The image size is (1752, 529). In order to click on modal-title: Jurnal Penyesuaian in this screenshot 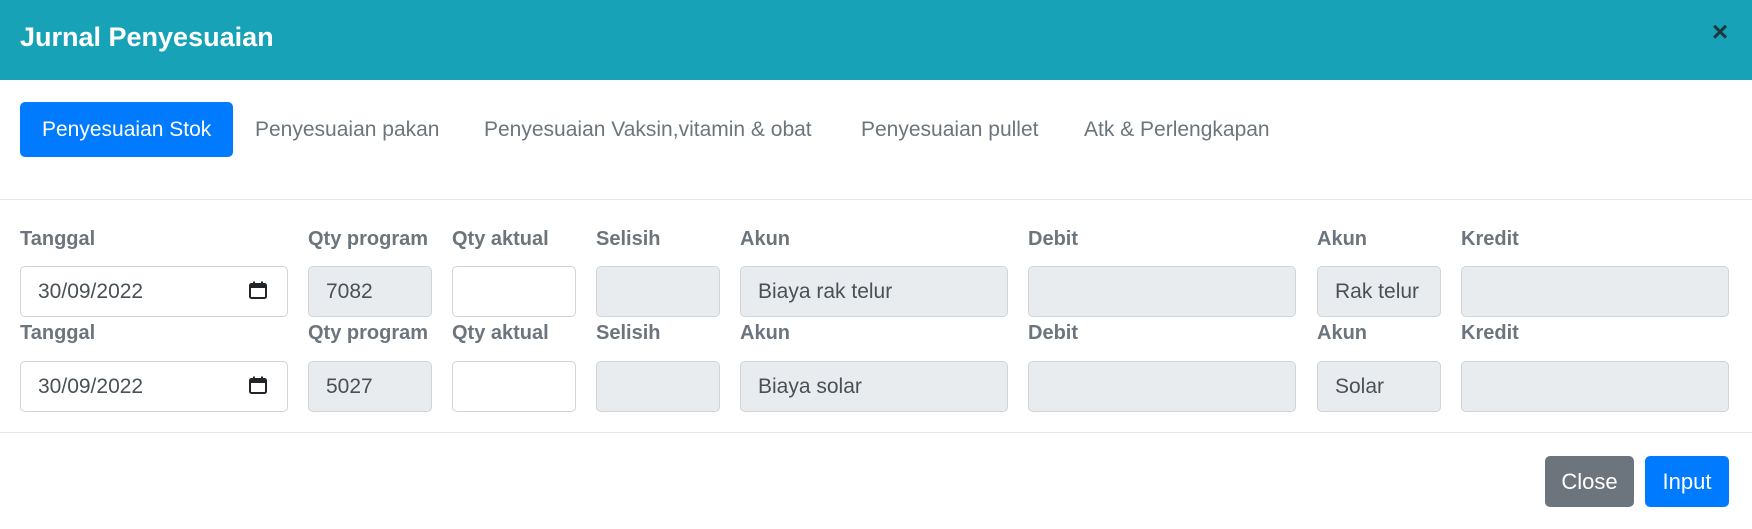, I will do `click(147, 37)`.